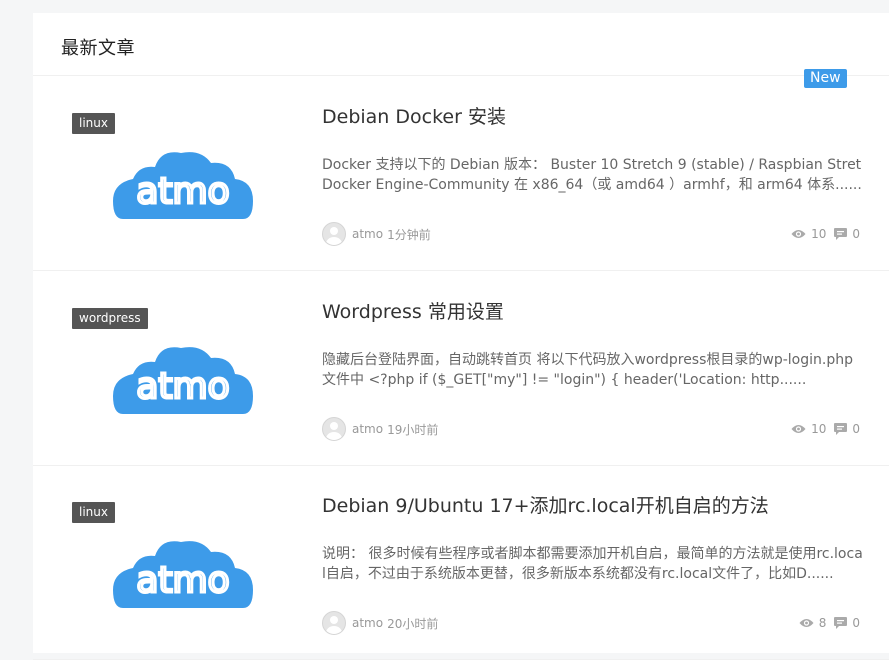  Describe the element at coordinates (461, 44) in the screenshot. I see `panel-header: 最新文章` at that location.